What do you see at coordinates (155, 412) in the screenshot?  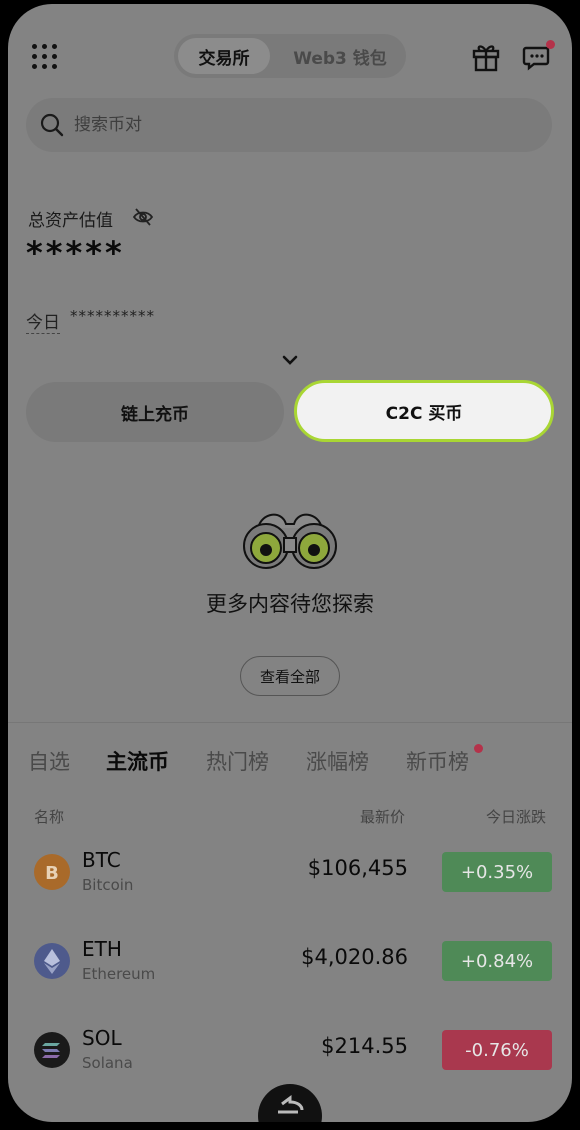 I see `onchain-deposit-button: 链上充币` at bounding box center [155, 412].